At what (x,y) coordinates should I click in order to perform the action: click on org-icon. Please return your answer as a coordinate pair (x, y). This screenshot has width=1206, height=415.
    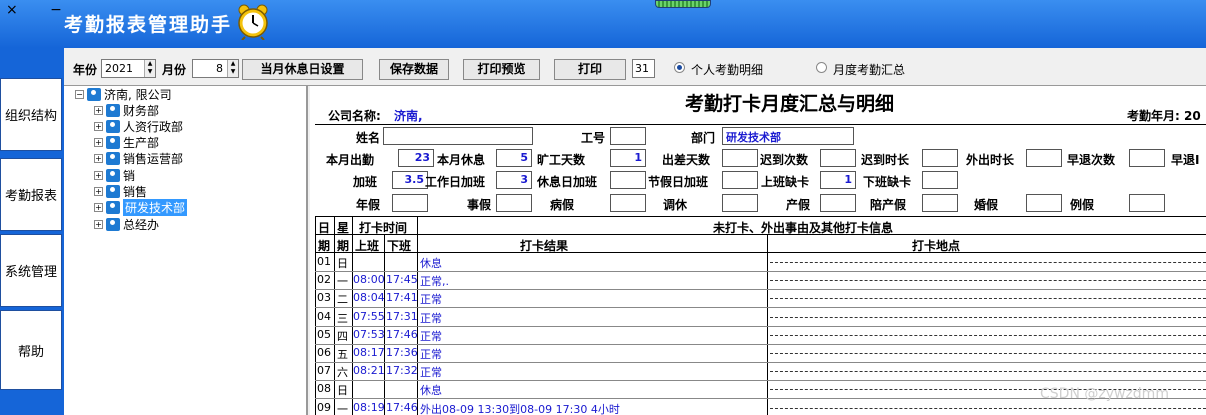
    Looking at the image, I should click on (94, 94).